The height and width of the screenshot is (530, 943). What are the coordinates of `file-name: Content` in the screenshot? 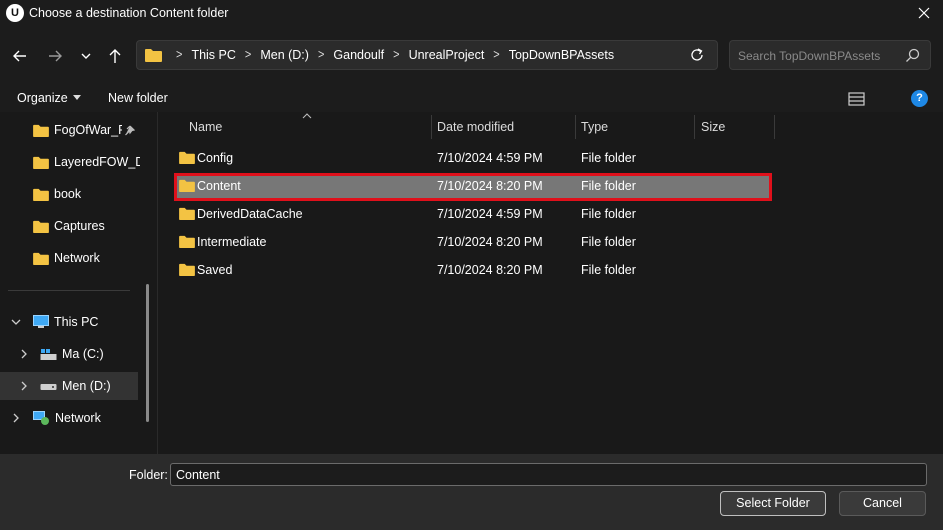 It's located at (219, 186).